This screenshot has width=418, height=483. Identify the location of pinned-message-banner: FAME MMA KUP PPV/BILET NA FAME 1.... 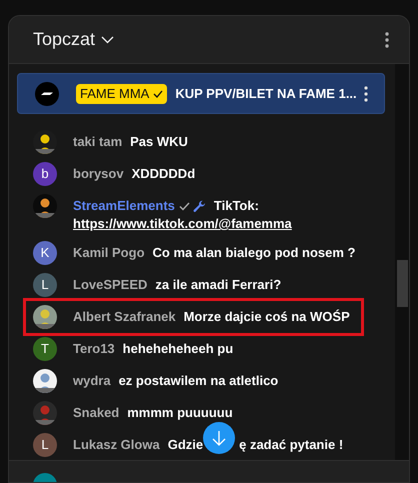
(201, 93).